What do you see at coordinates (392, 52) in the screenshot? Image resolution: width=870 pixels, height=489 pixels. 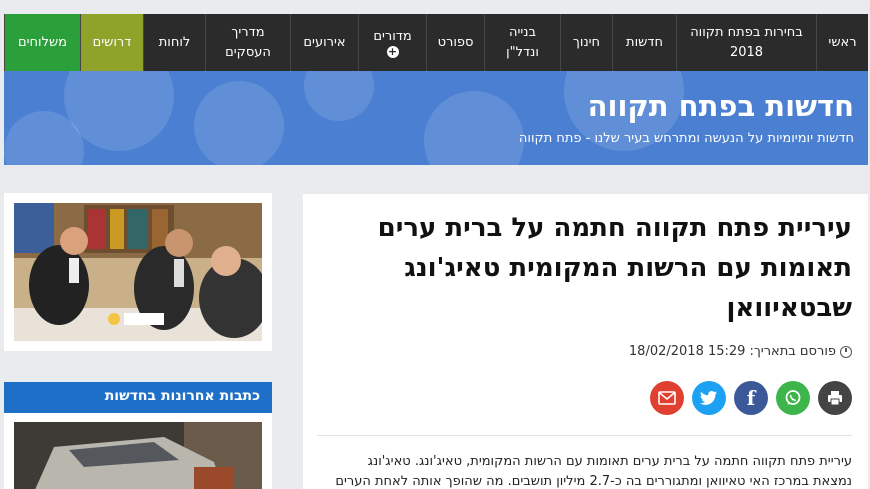 I see `plus-icon: +` at bounding box center [392, 52].